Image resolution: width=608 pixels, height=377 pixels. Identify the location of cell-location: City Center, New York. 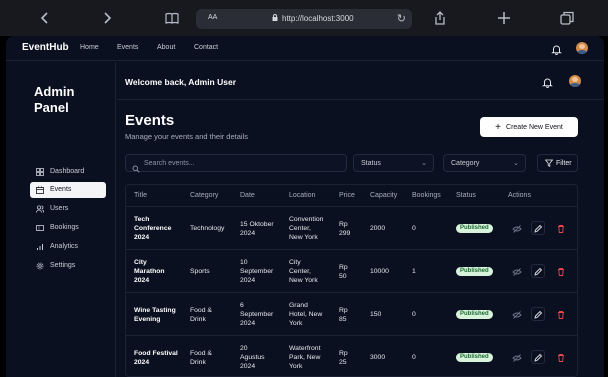
(303, 271).